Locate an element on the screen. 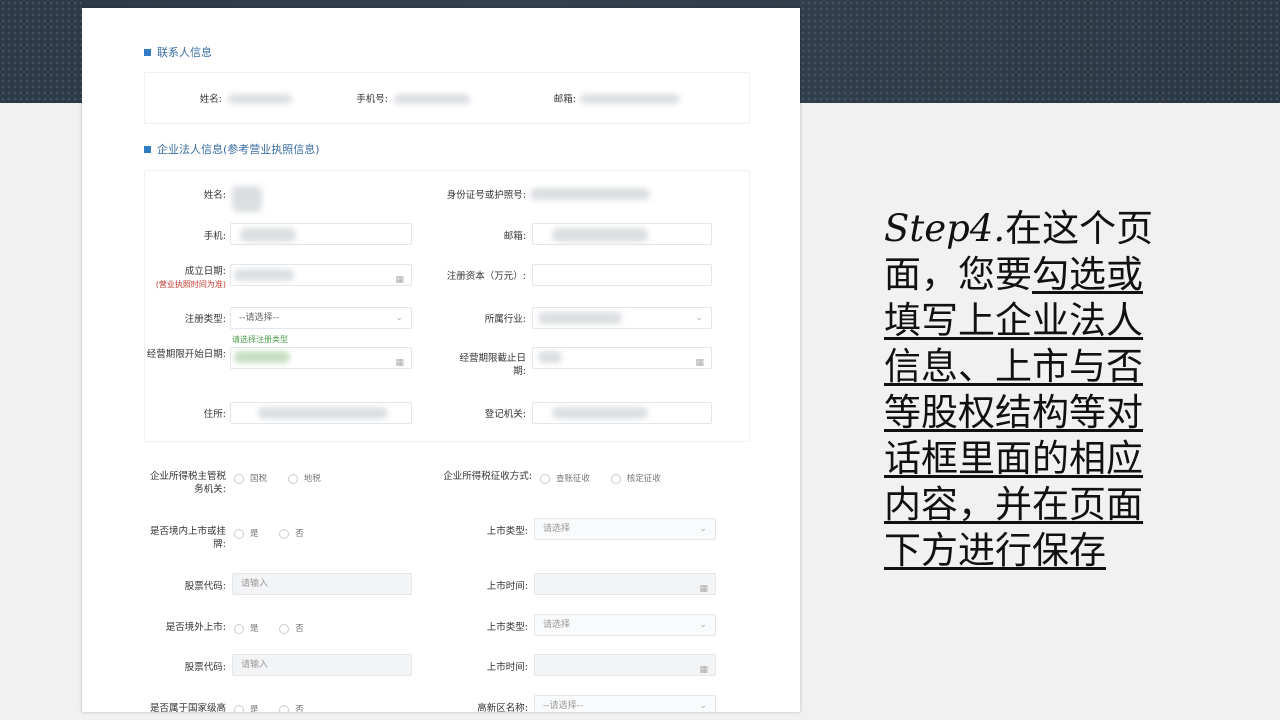  listed-domestic-label: 是否境内上市或挂牌: is located at coordinates (187, 538).